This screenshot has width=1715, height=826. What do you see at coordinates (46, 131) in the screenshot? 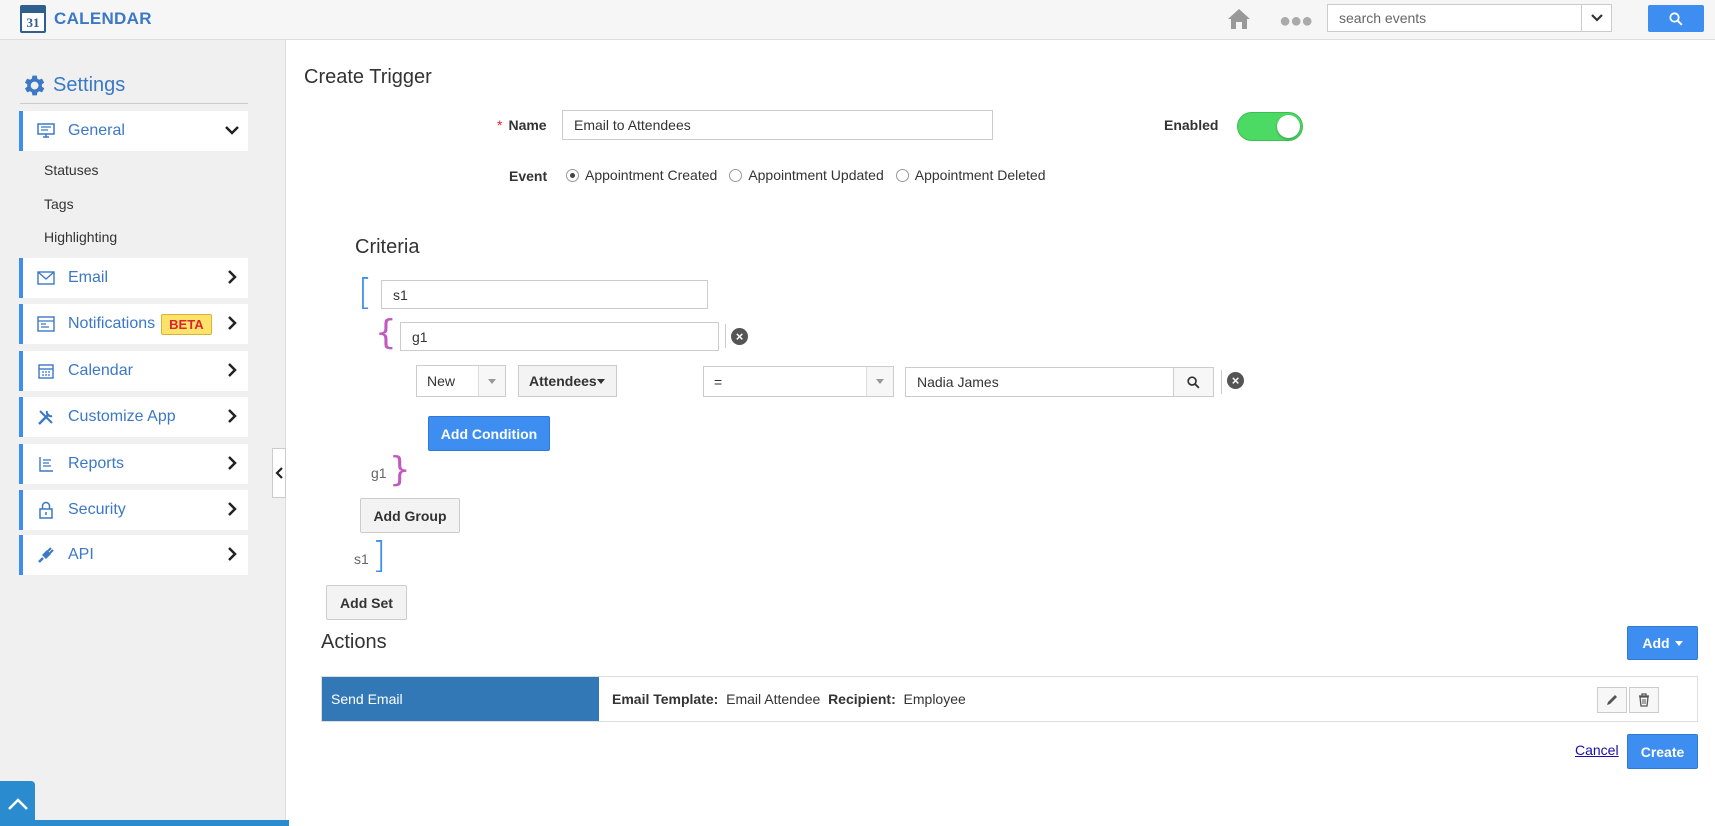
I see `monitor-icon` at bounding box center [46, 131].